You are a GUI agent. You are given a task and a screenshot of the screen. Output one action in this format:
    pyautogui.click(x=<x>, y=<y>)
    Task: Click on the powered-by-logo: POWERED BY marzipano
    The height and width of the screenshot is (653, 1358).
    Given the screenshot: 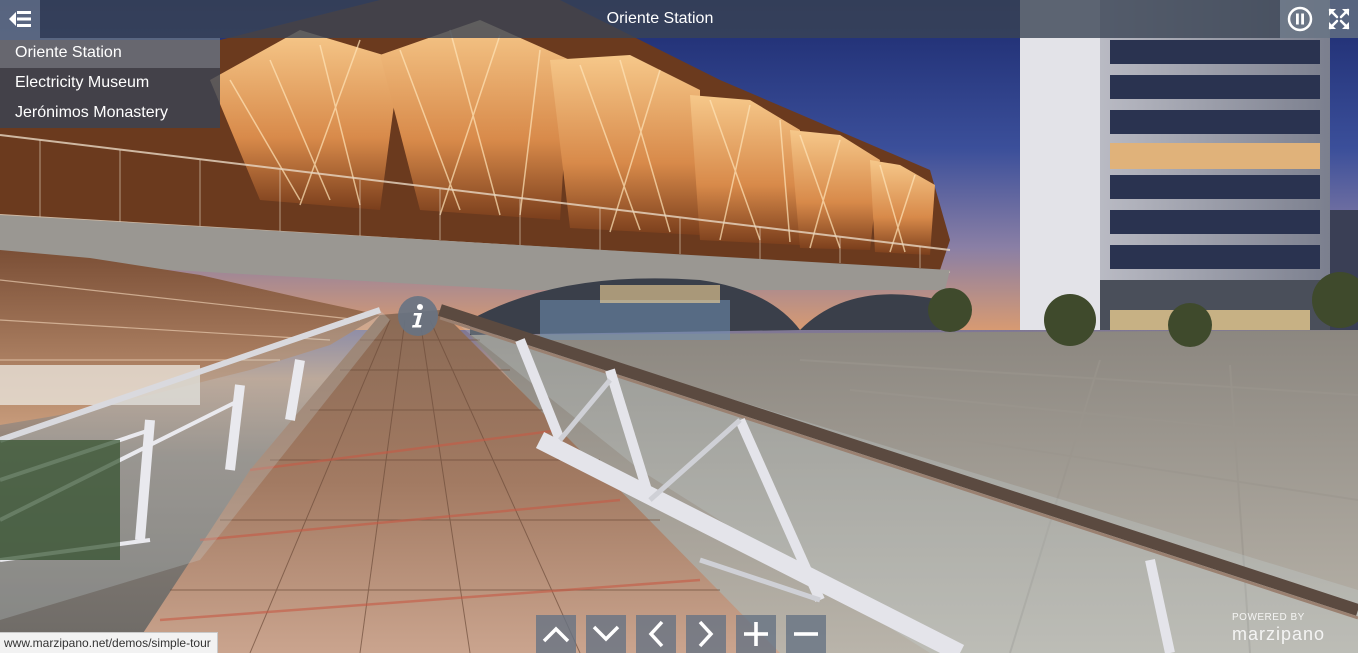 What is the action you would take?
    pyautogui.click(x=1290, y=628)
    